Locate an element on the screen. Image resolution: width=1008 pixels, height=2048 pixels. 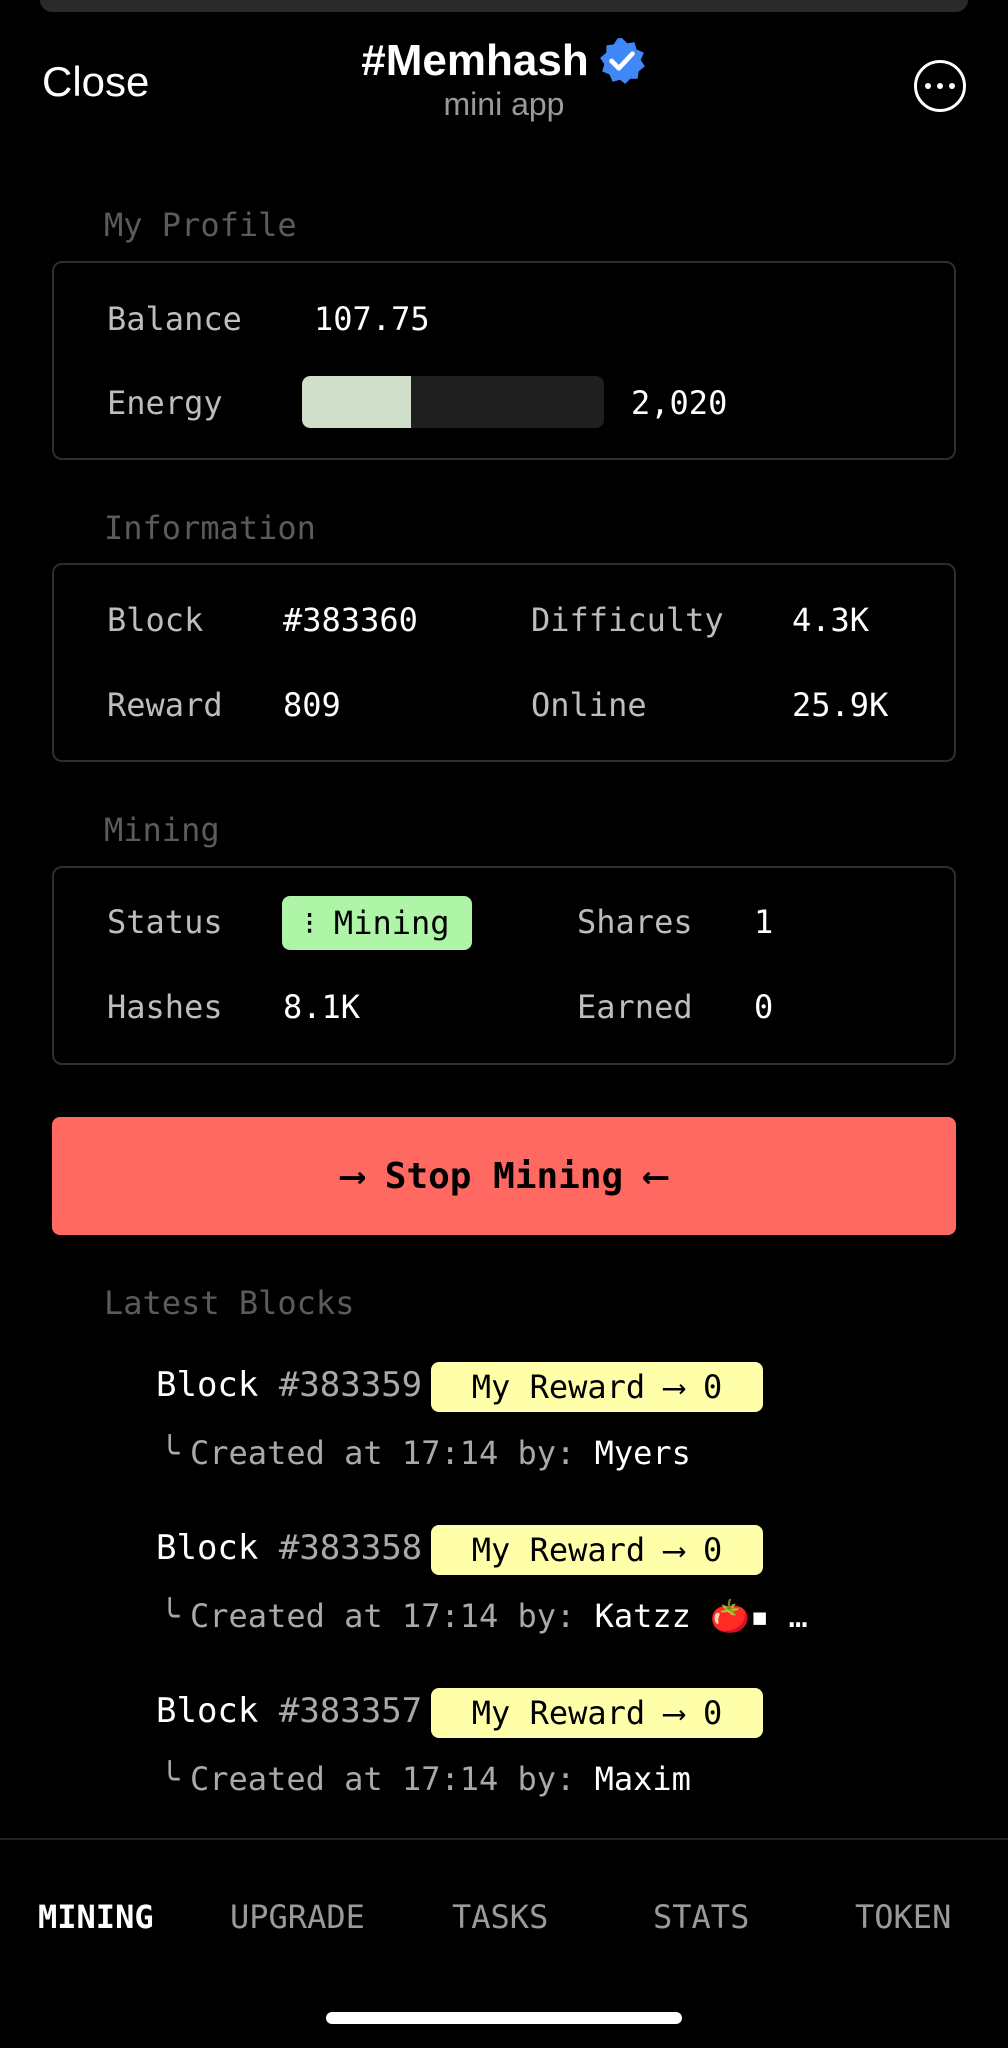
nav-tab-tasks: TASKS is located at coordinates (500, 1917).